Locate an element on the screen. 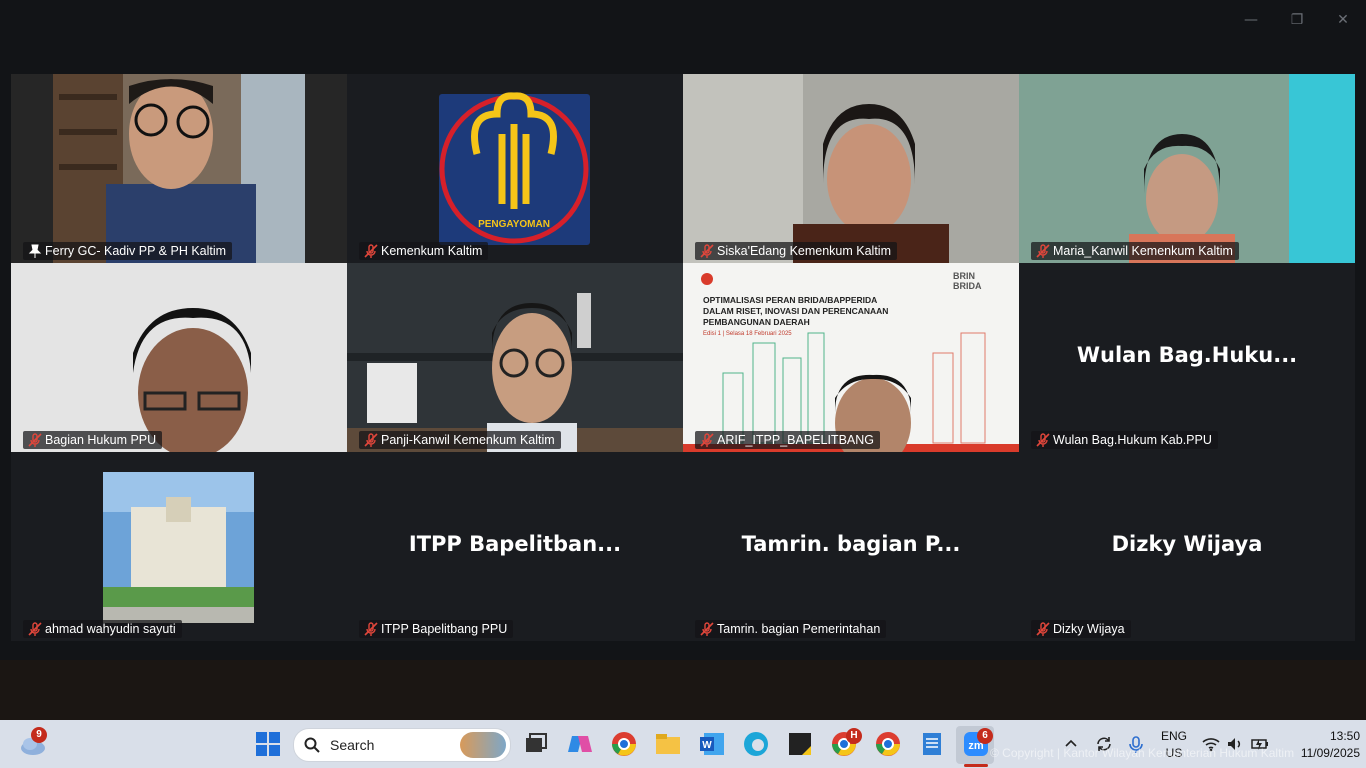  word-icon: W is located at coordinates (712, 744).